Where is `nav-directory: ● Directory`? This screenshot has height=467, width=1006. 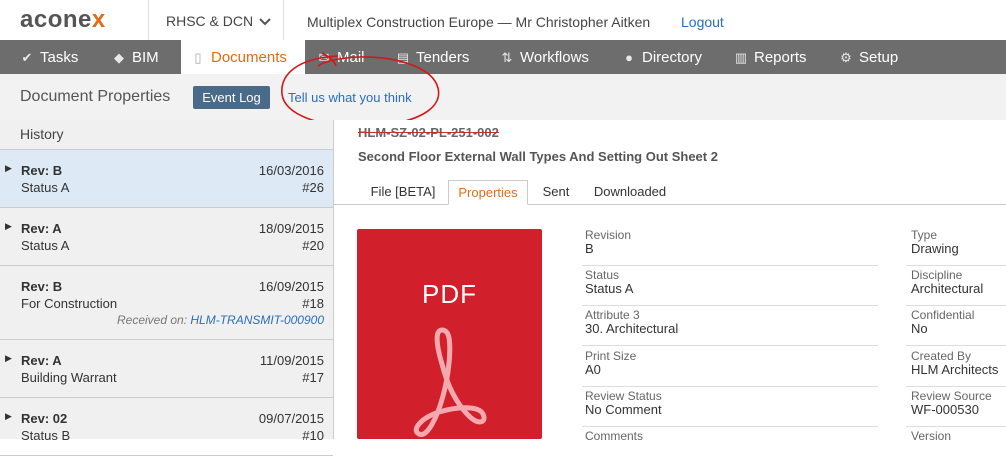
nav-directory: ● Directory is located at coordinates (662, 57).